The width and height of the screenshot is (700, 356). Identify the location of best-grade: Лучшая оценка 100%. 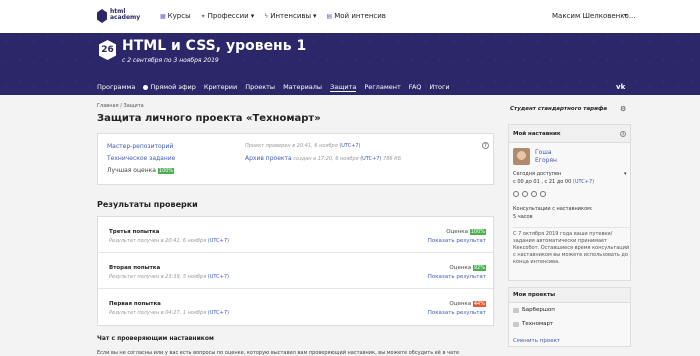
(141, 170).